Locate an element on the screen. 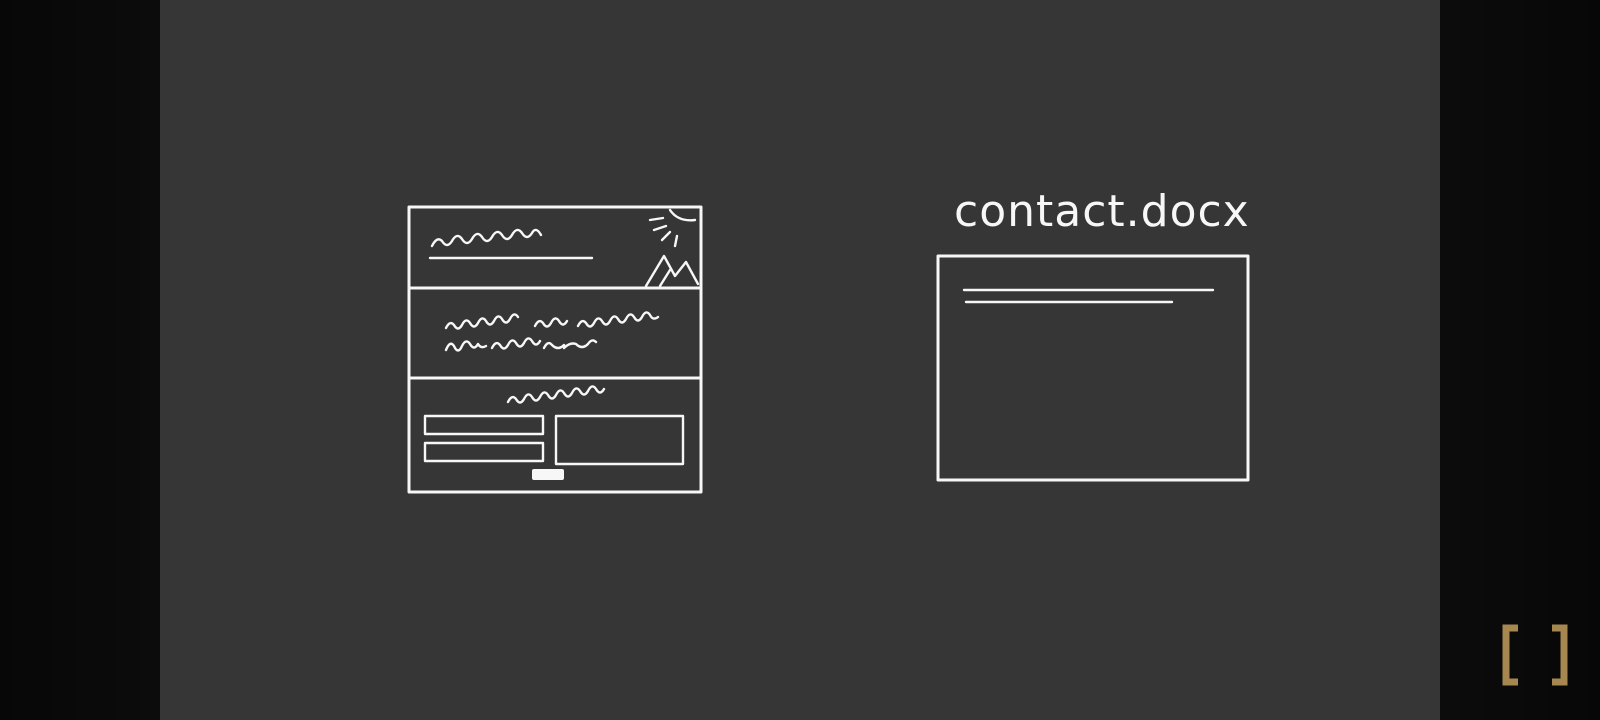 The height and width of the screenshot is (720, 1600). form-message-box-sketch is located at coordinates (619, 440).